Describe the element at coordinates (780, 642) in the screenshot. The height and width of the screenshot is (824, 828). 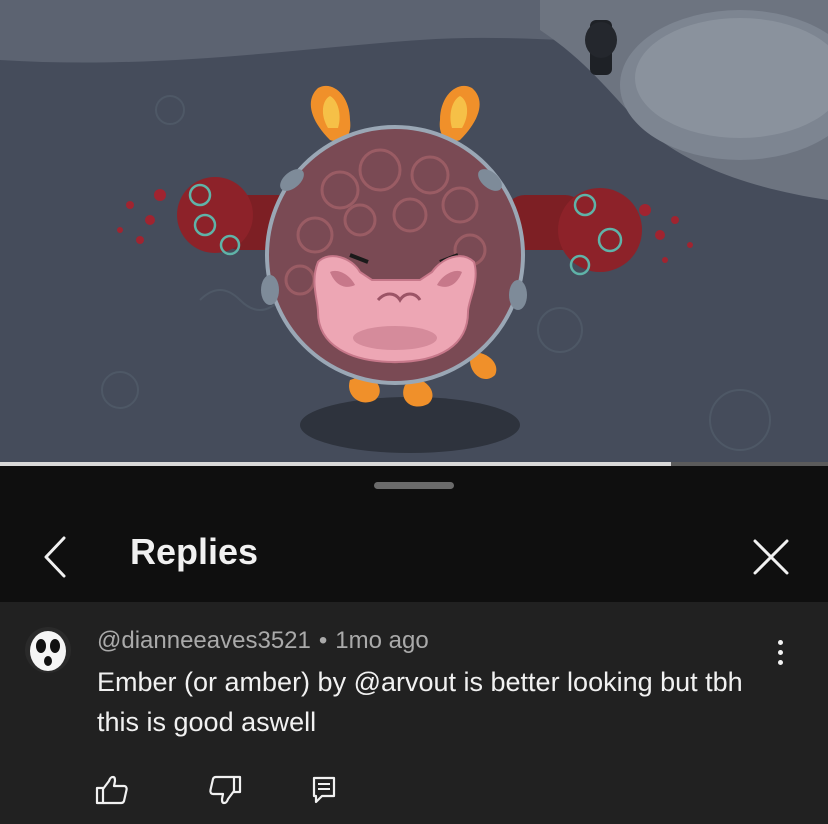
I see `more-vertical-icon` at that location.